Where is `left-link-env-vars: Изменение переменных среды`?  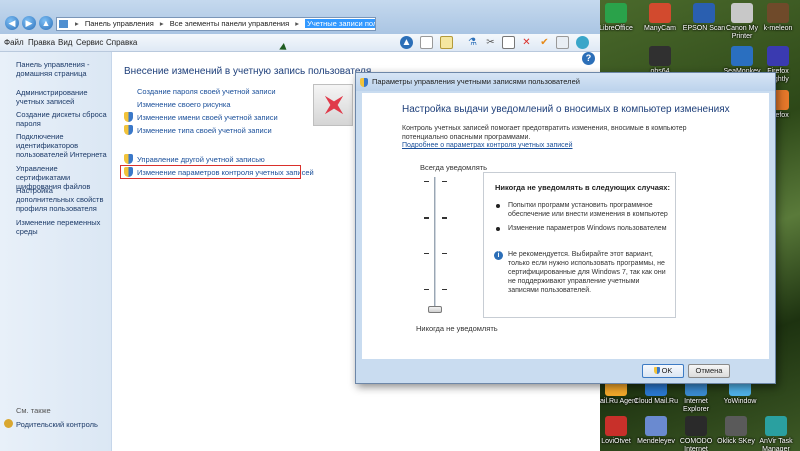 left-link-env-vars: Изменение переменных среды is located at coordinates (64, 227).